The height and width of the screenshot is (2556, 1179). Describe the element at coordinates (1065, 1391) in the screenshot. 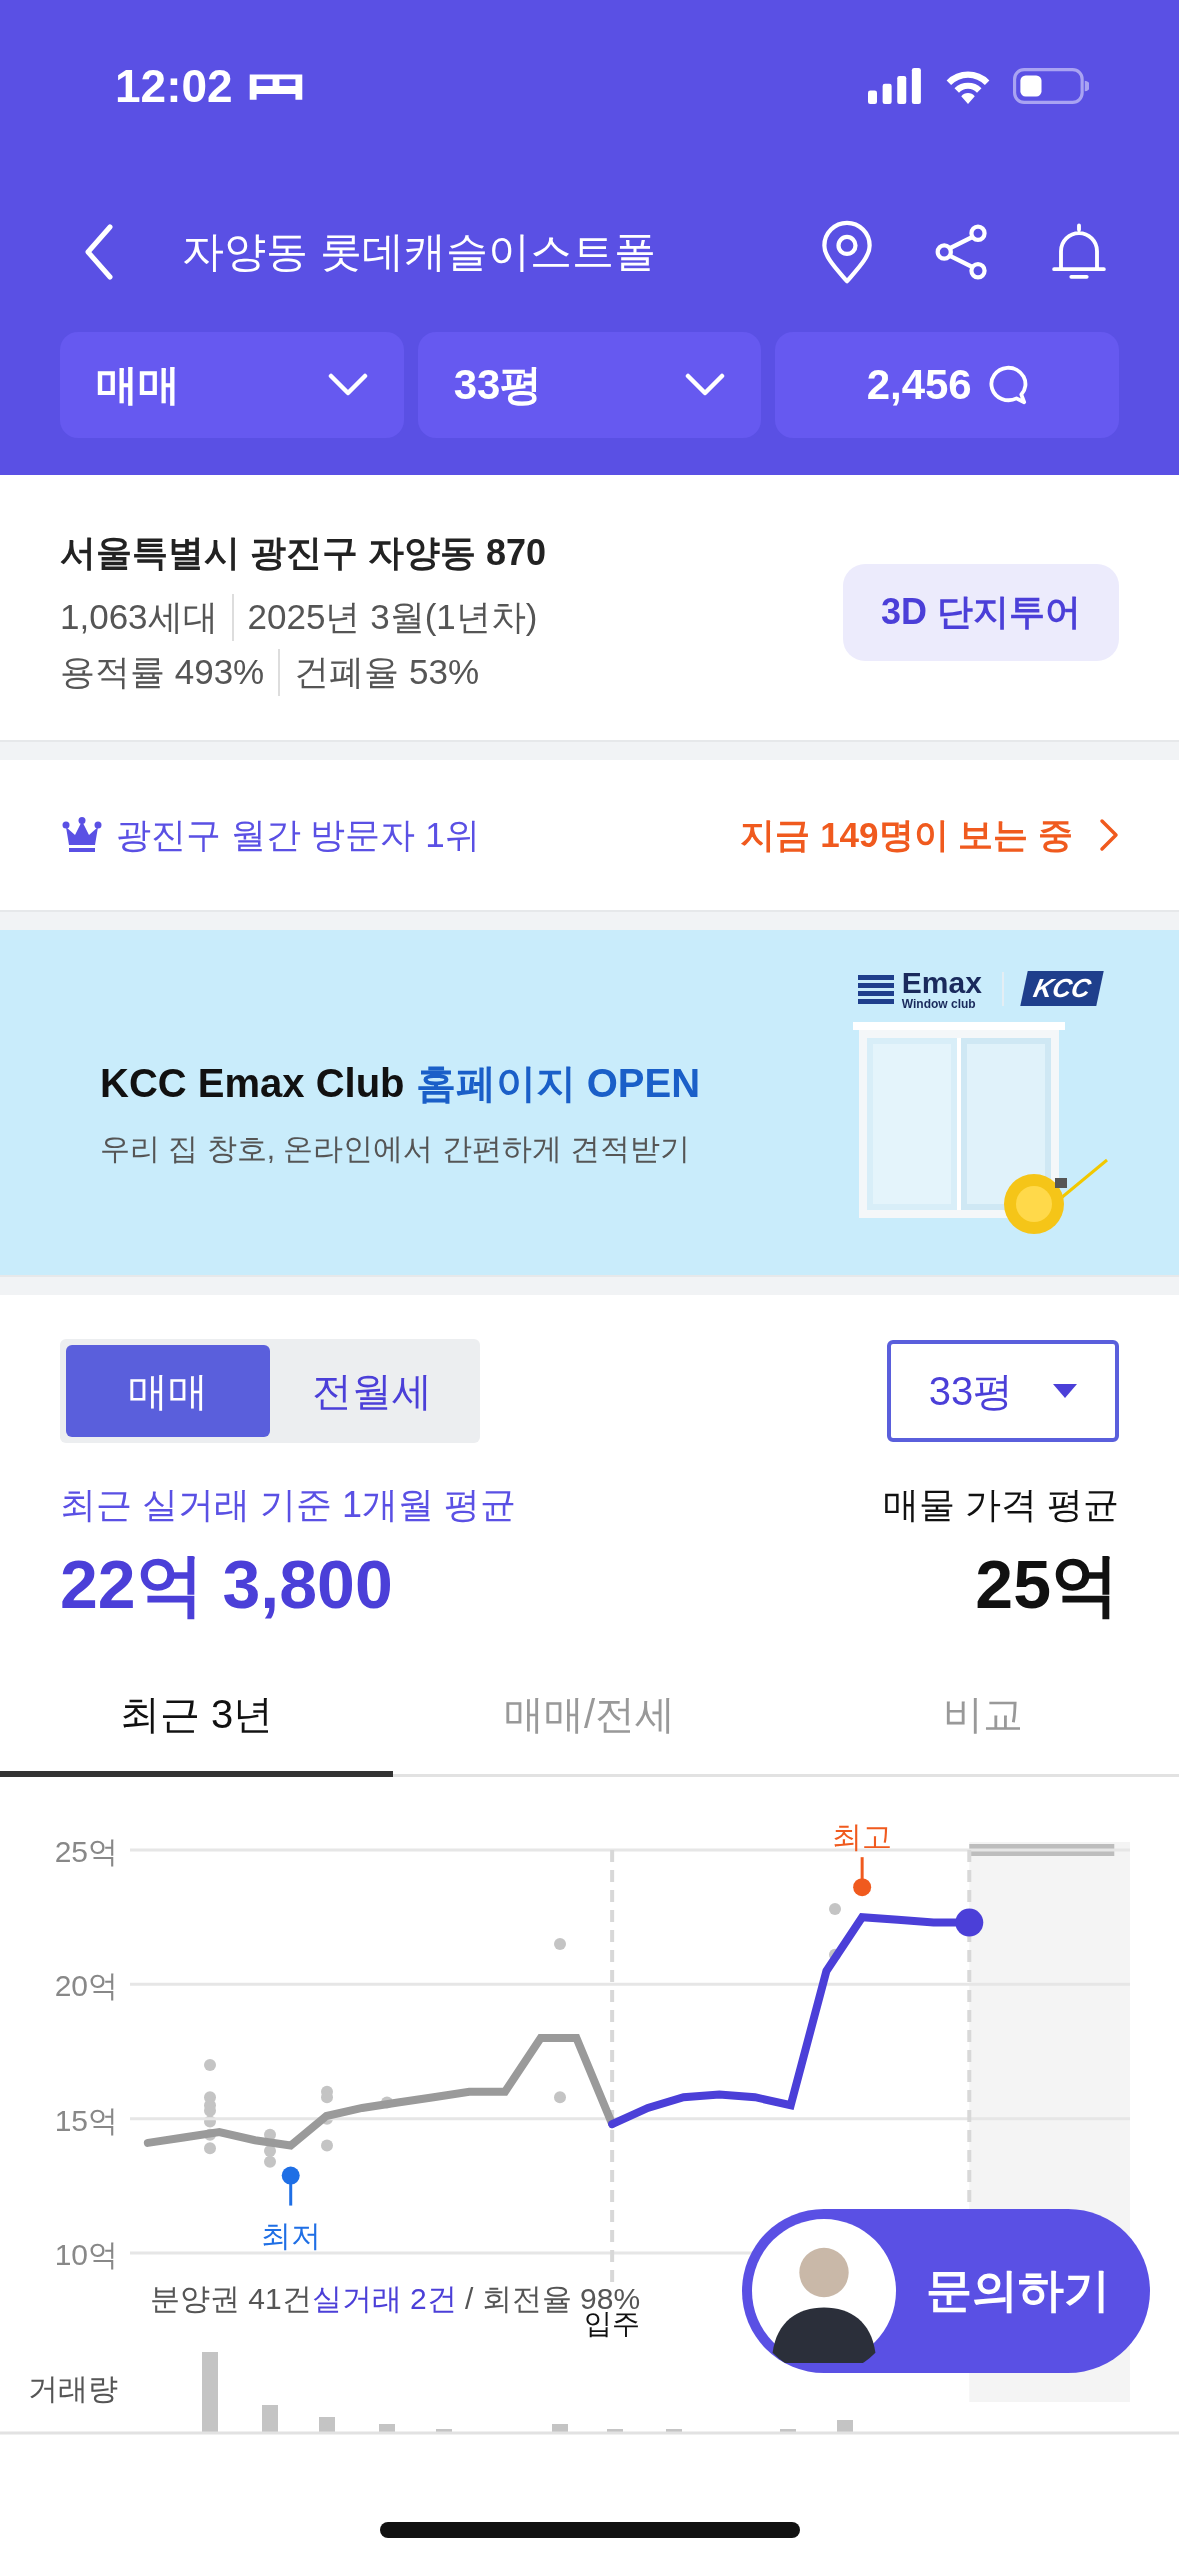

I see `caret-down-icon` at that location.